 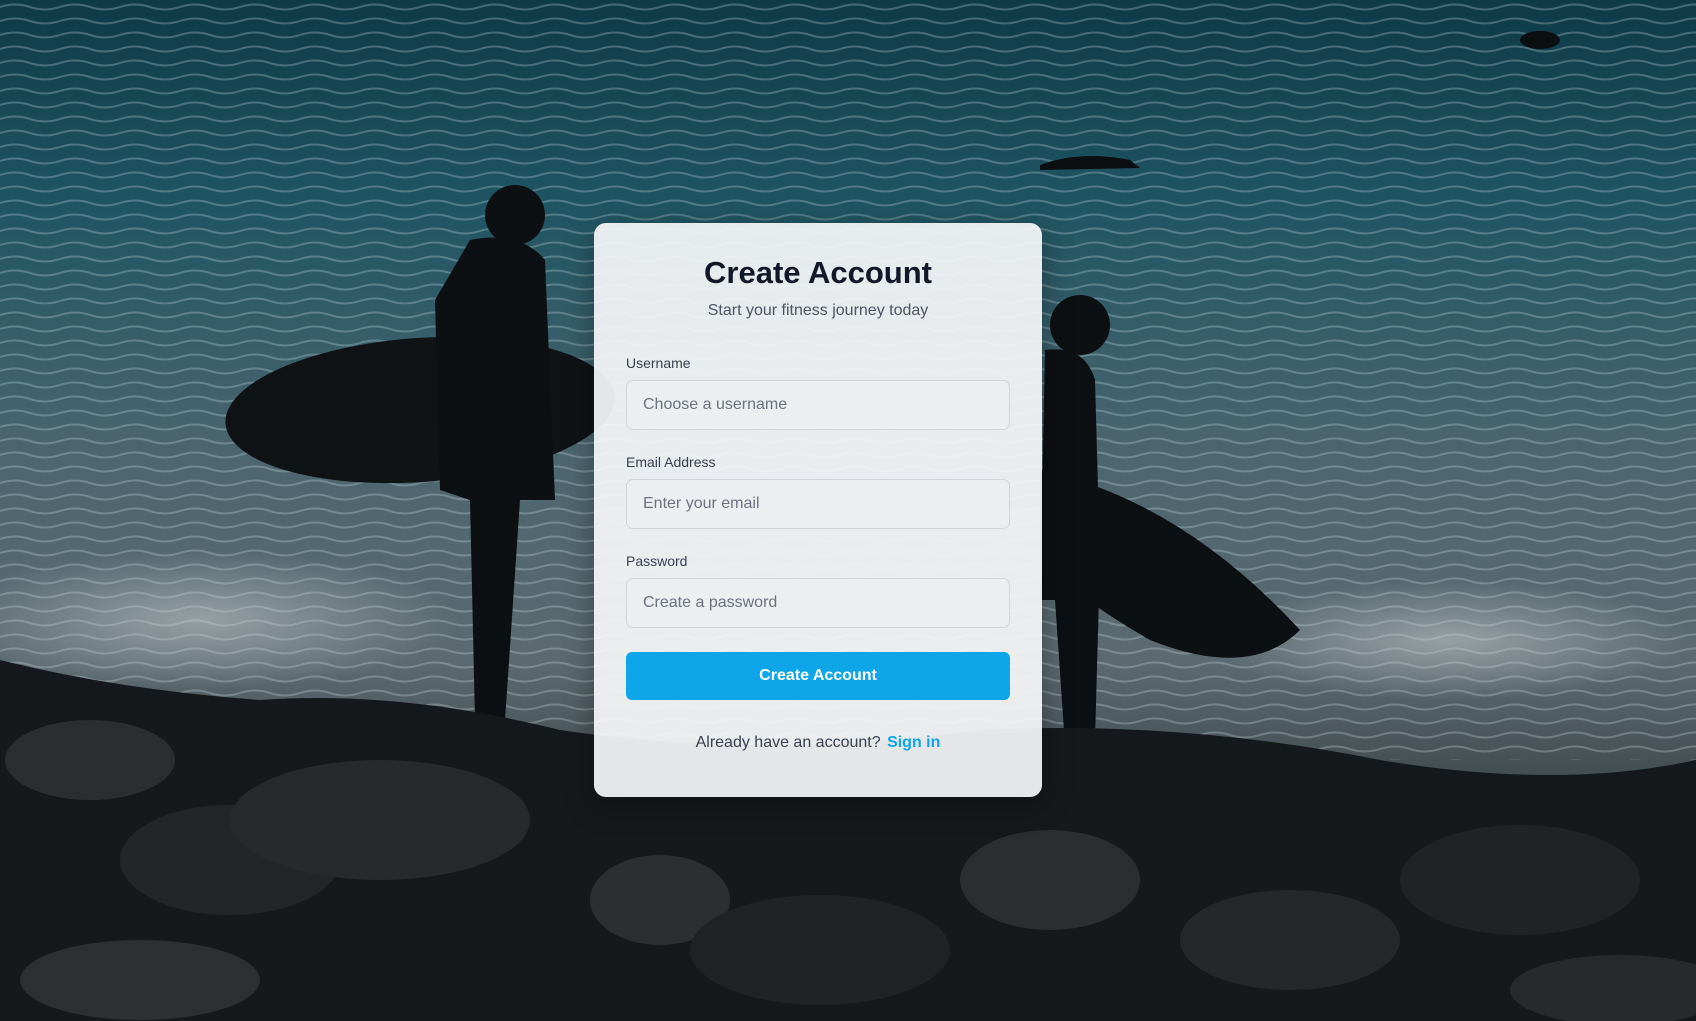 I want to click on create-account-button: Create Account, so click(x=818, y=676).